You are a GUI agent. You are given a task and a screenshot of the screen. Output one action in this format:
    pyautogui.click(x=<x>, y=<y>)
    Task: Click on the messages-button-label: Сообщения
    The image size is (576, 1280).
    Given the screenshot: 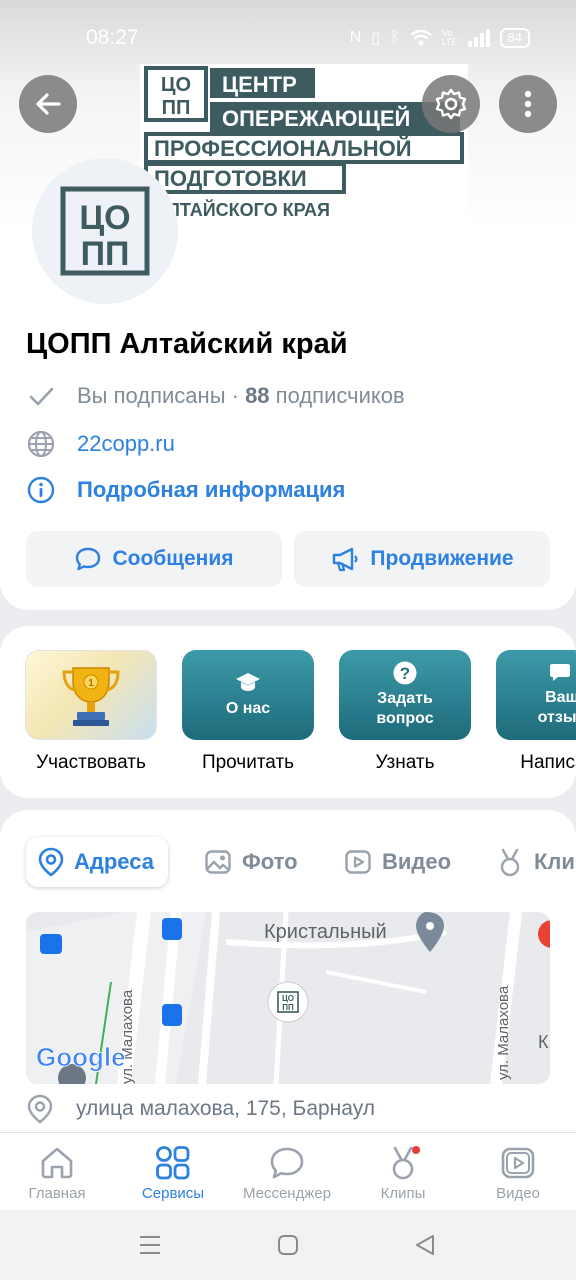 What is the action you would take?
    pyautogui.click(x=173, y=558)
    